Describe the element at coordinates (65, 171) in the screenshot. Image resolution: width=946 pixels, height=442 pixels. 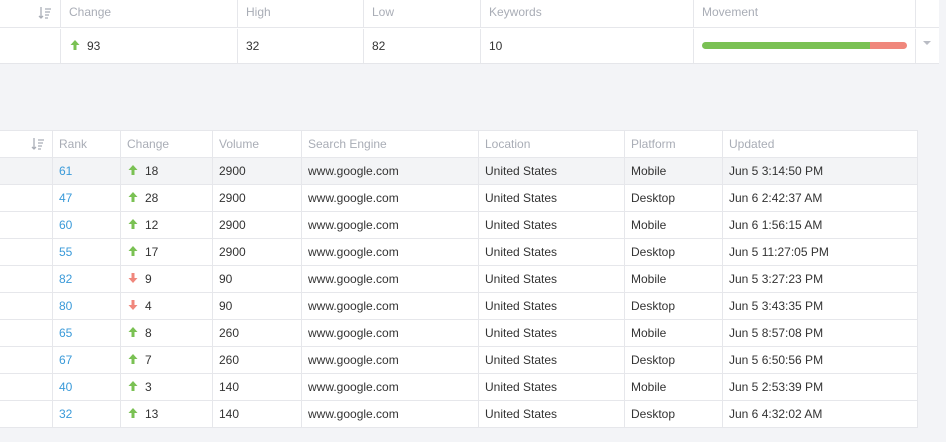
I see `rank-link: 61` at that location.